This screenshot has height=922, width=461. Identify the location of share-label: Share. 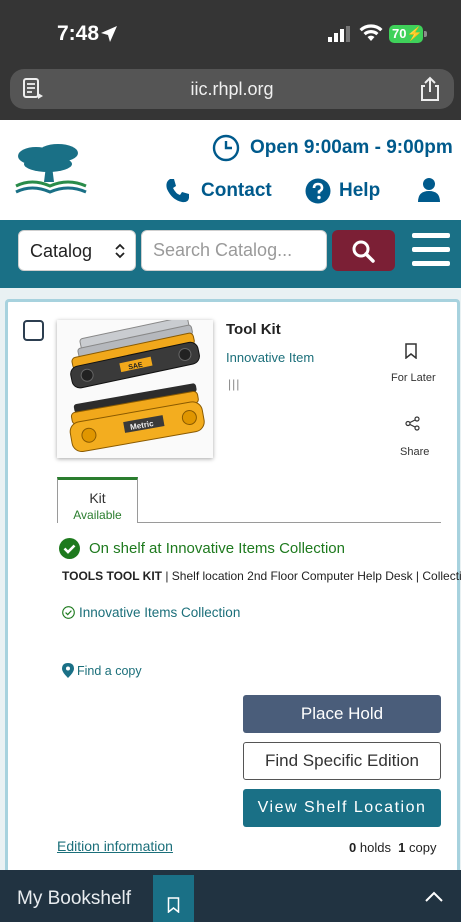
(414, 452).